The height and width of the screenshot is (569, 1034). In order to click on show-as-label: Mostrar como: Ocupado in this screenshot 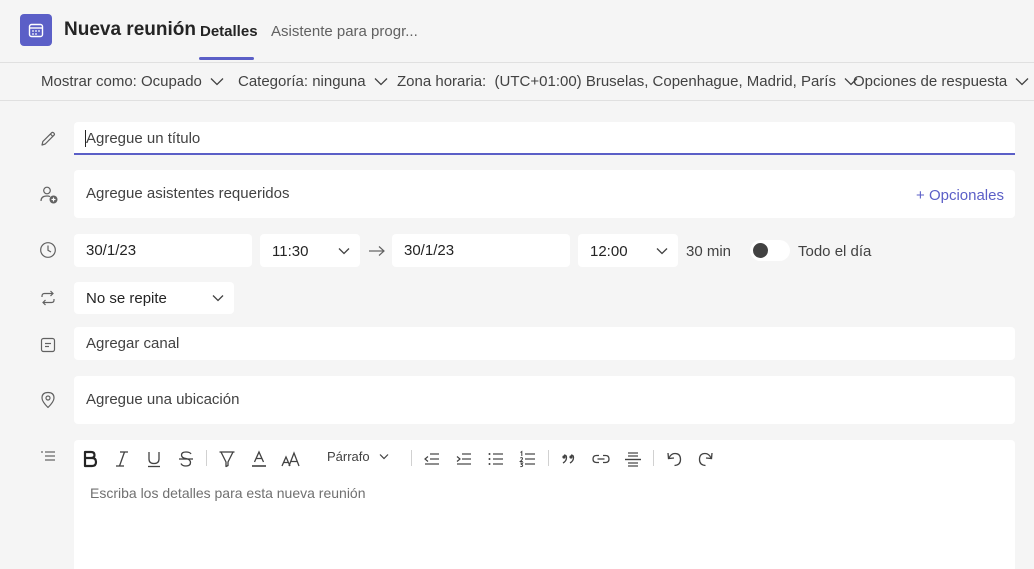, I will do `click(121, 81)`.